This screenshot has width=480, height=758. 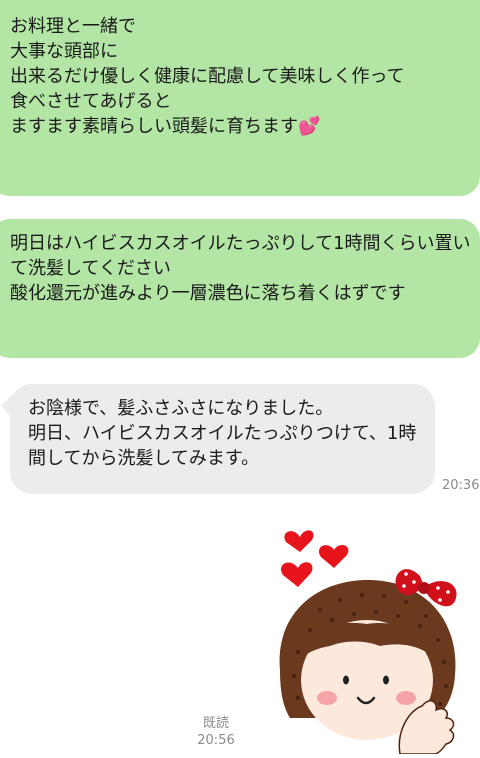 What do you see at coordinates (461, 485) in the screenshot?
I see `message-timestamp: 20:36` at bounding box center [461, 485].